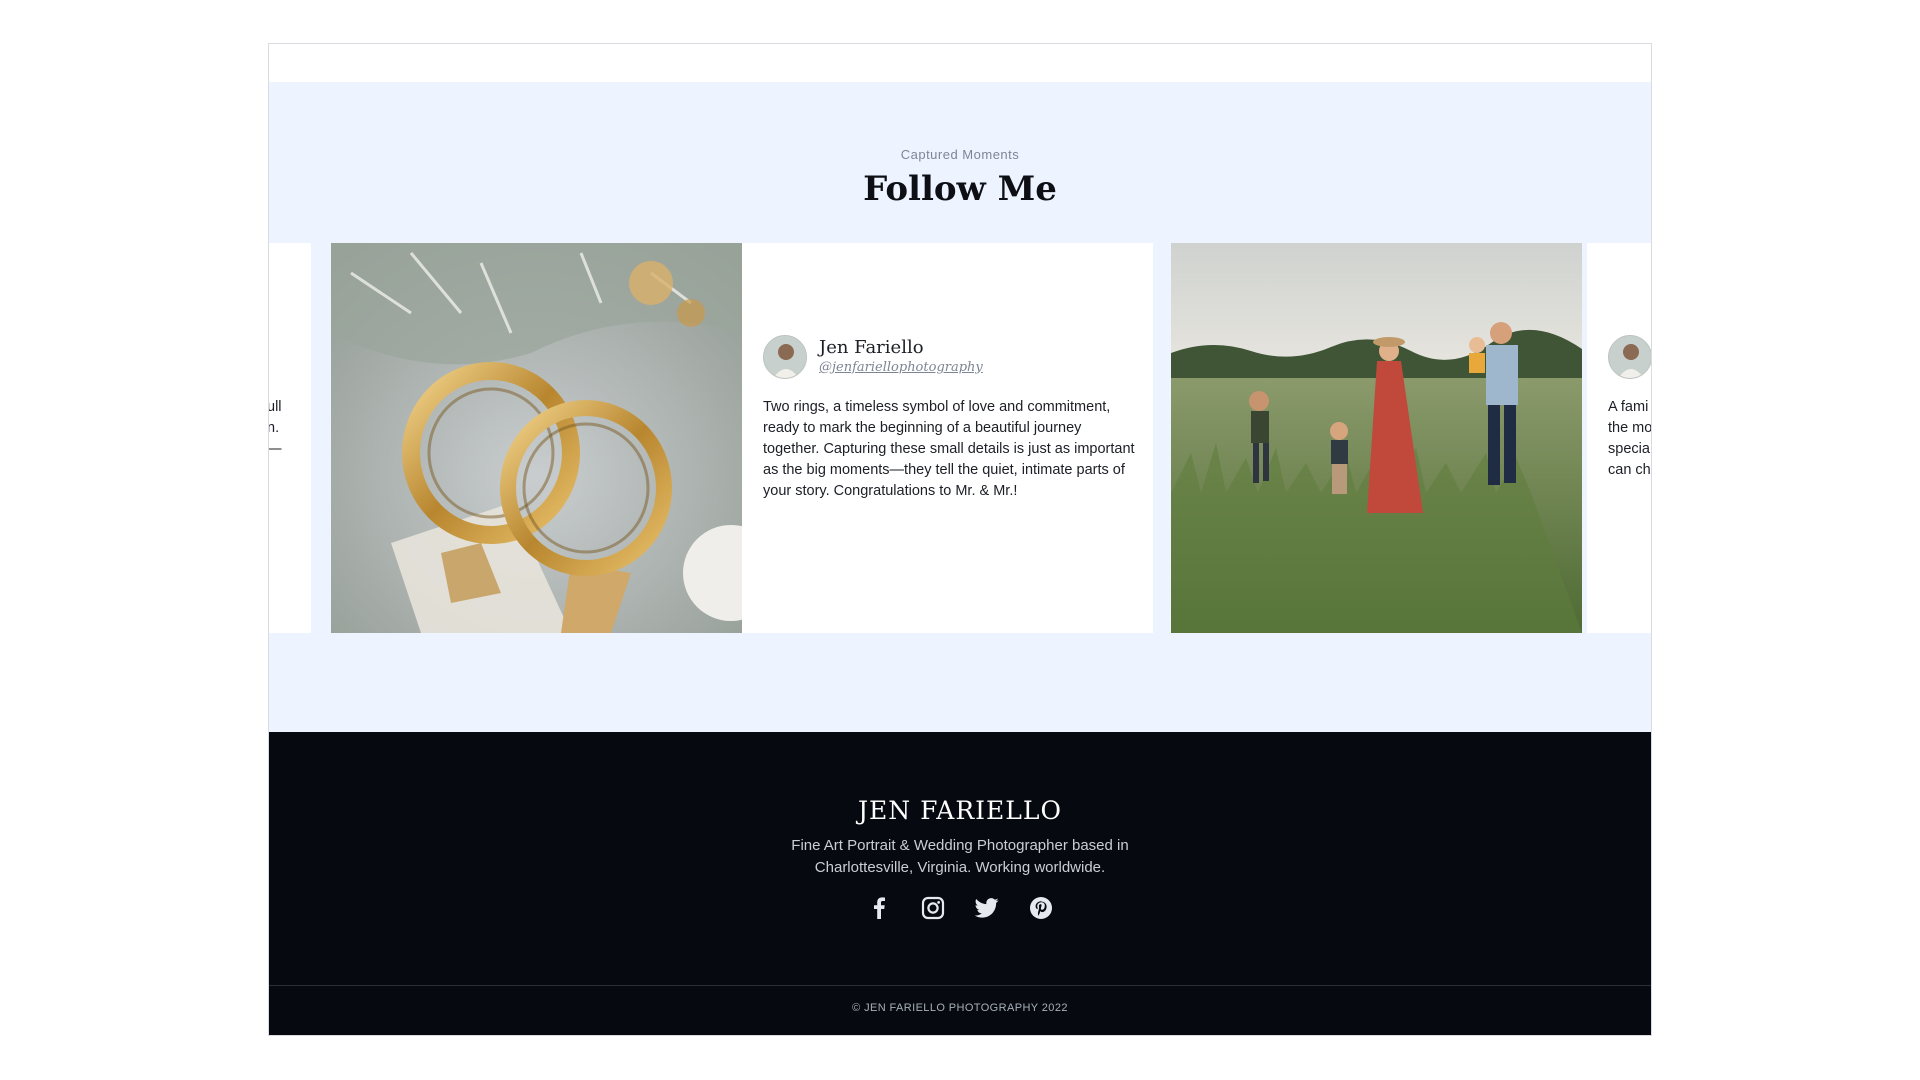 This screenshot has height=1080, width=1920. Describe the element at coordinates (960, 189) in the screenshot. I see `section-title: Follow Me` at that location.